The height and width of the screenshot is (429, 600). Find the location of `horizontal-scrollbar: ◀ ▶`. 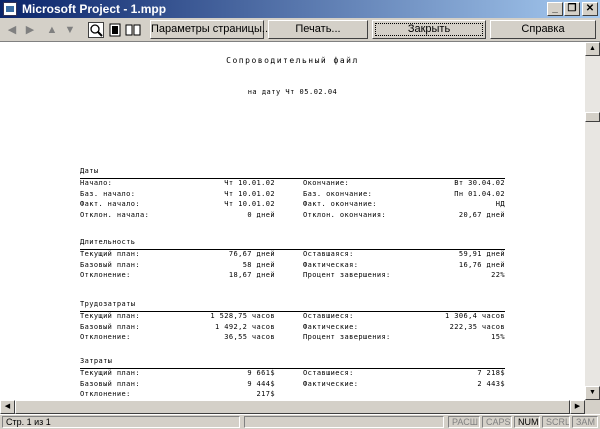

horizontal-scrollbar: ◀ ▶ is located at coordinates (292, 407).